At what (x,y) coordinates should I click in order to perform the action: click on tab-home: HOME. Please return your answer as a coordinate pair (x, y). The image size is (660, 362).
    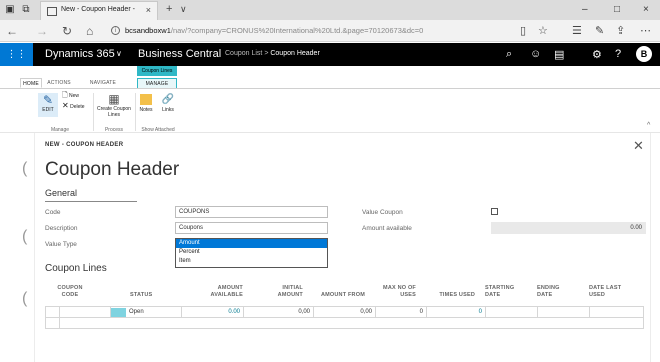
    Looking at the image, I should click on (31, 83).